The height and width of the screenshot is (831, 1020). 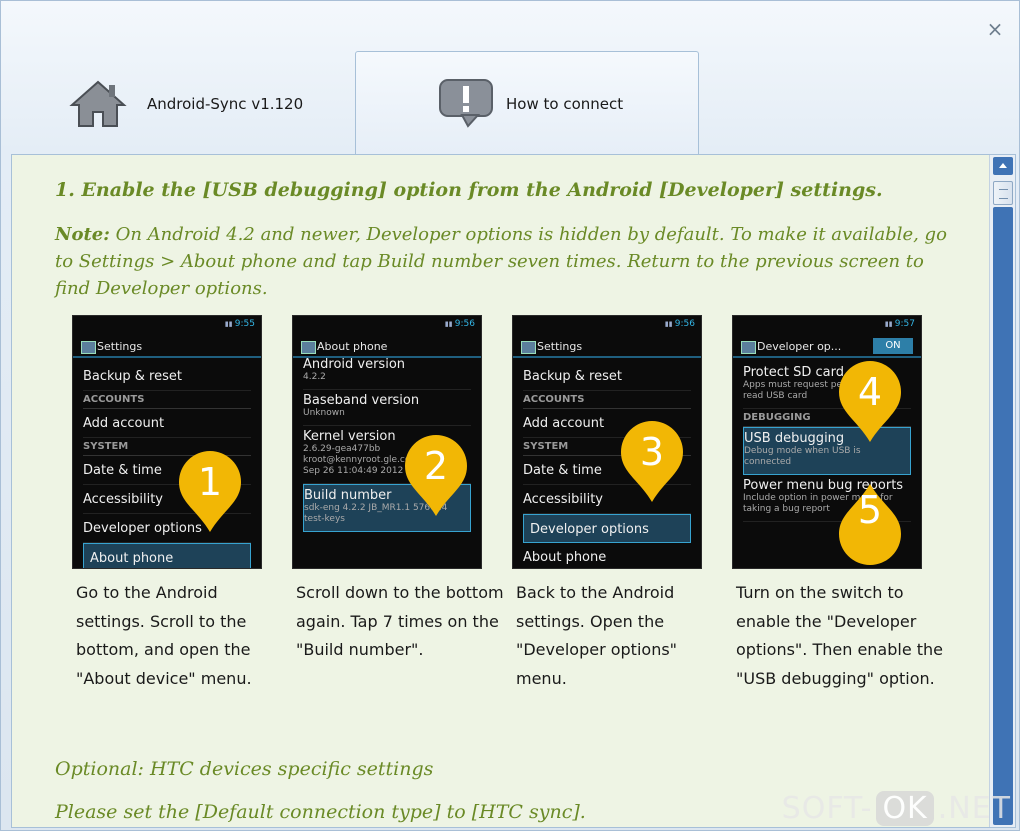 What do you see at coordinates (387, 408) in the screenshot?
I see `info-row: Baseband version Unknown` at bounding box center [387, 408].